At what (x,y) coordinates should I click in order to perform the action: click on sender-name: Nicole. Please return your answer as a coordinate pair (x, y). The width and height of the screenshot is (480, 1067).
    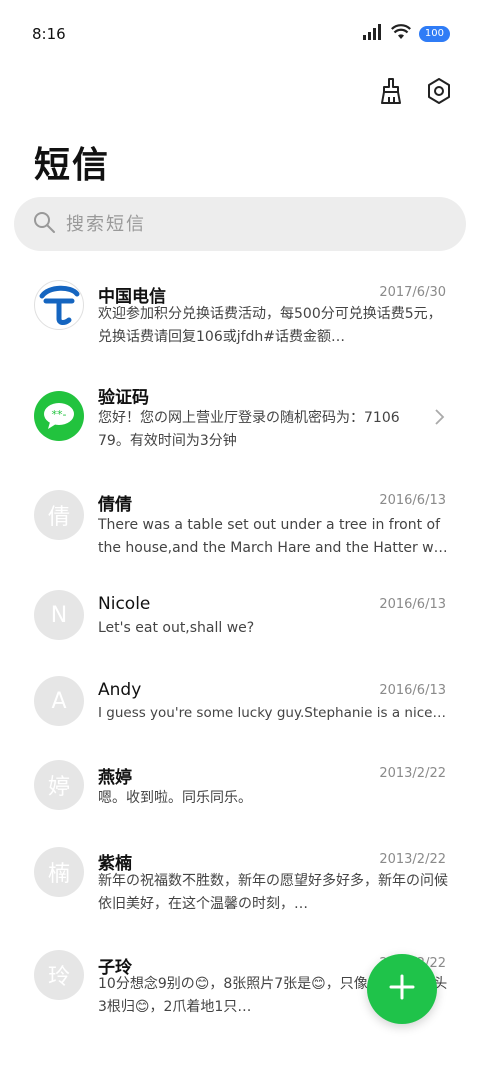
    Looking at the image, I should click on (124, 604).